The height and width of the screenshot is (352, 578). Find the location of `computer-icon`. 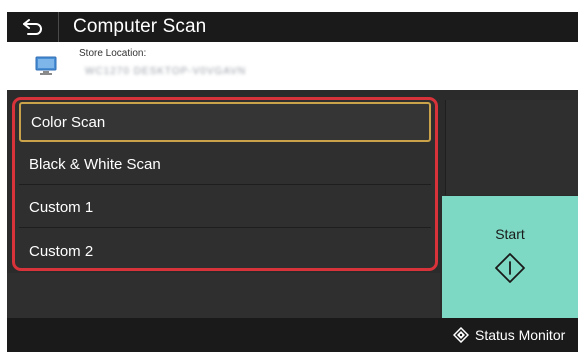

computer-icon is located at coordinates (46, 65).